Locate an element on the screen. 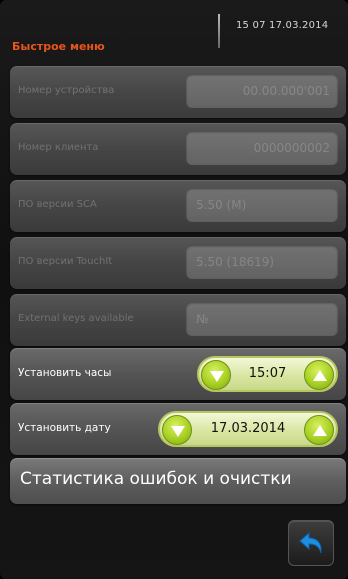 Image resolution: width=348 pixels, height=579 pixels. date-increase-button is located at coordinates (319, 430).